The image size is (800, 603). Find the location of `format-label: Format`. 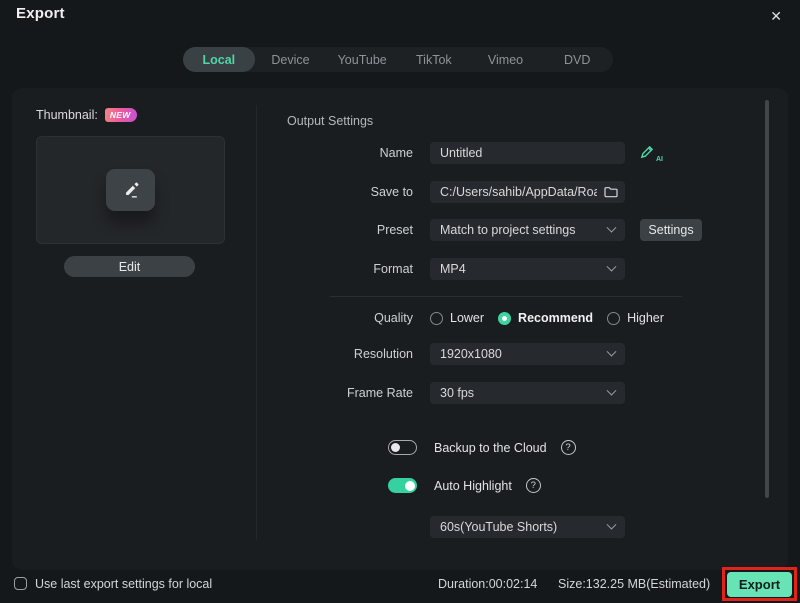

format-label: Format is located at coordinates (393, 269).